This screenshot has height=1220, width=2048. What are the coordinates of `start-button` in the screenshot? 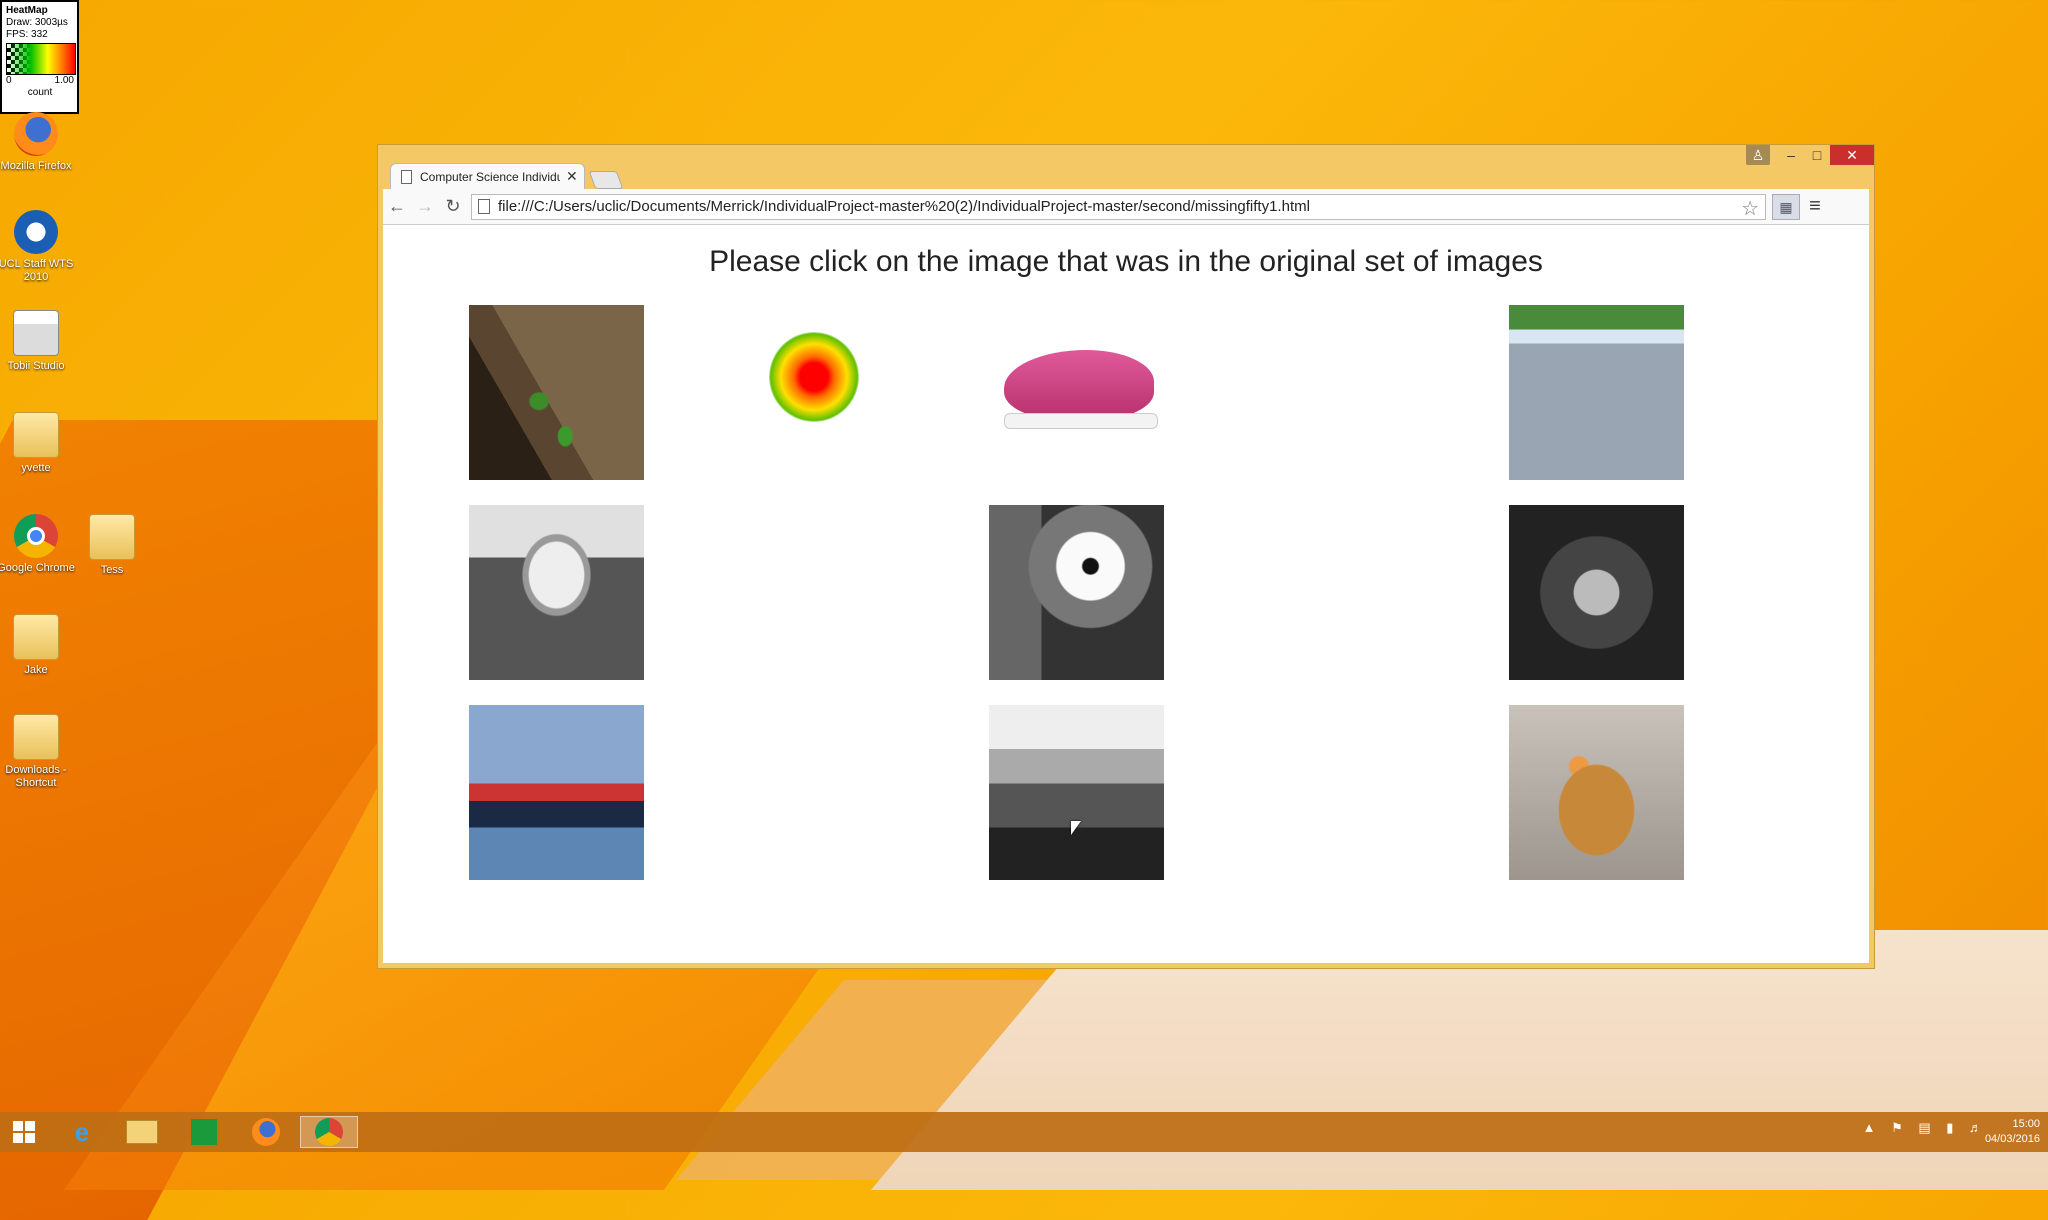 It's located at (24, 1132).